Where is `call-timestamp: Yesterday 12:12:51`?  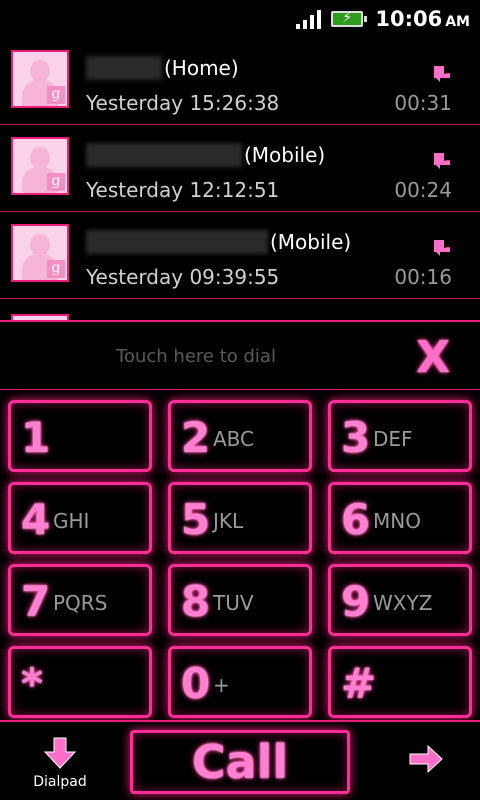 call-timestamp: Yesterday 12:12:51 is located at coordinates (183, 190).